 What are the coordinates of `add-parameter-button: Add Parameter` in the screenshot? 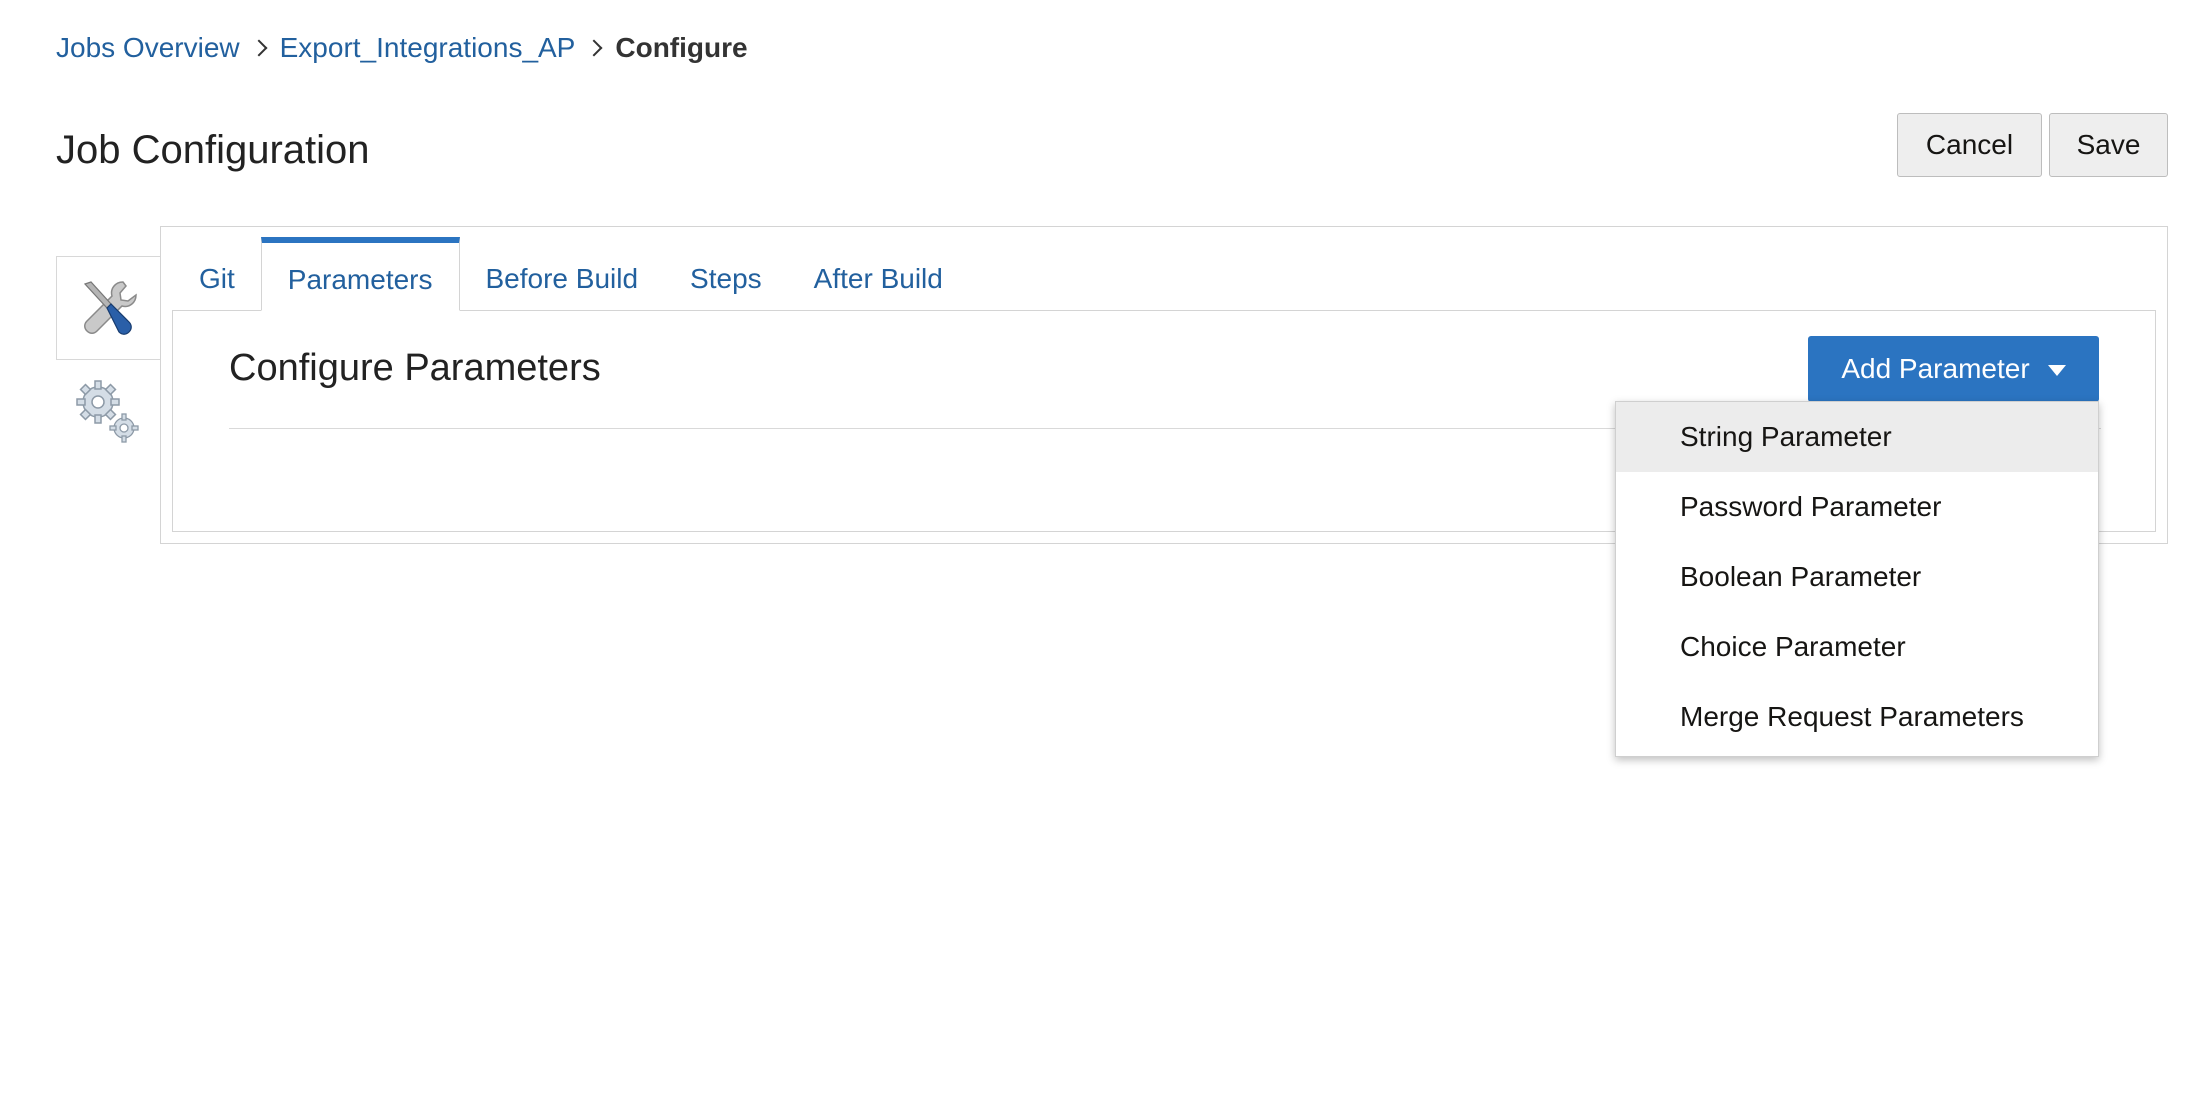 It's located at (1953, 369).